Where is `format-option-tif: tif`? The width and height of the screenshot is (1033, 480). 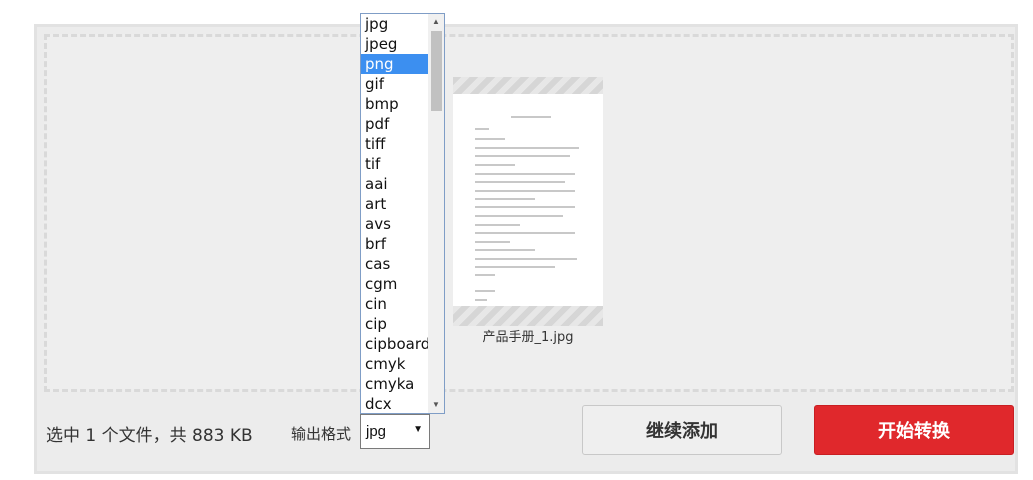
format-option-tif: tif is located at coordinates (394, 164).